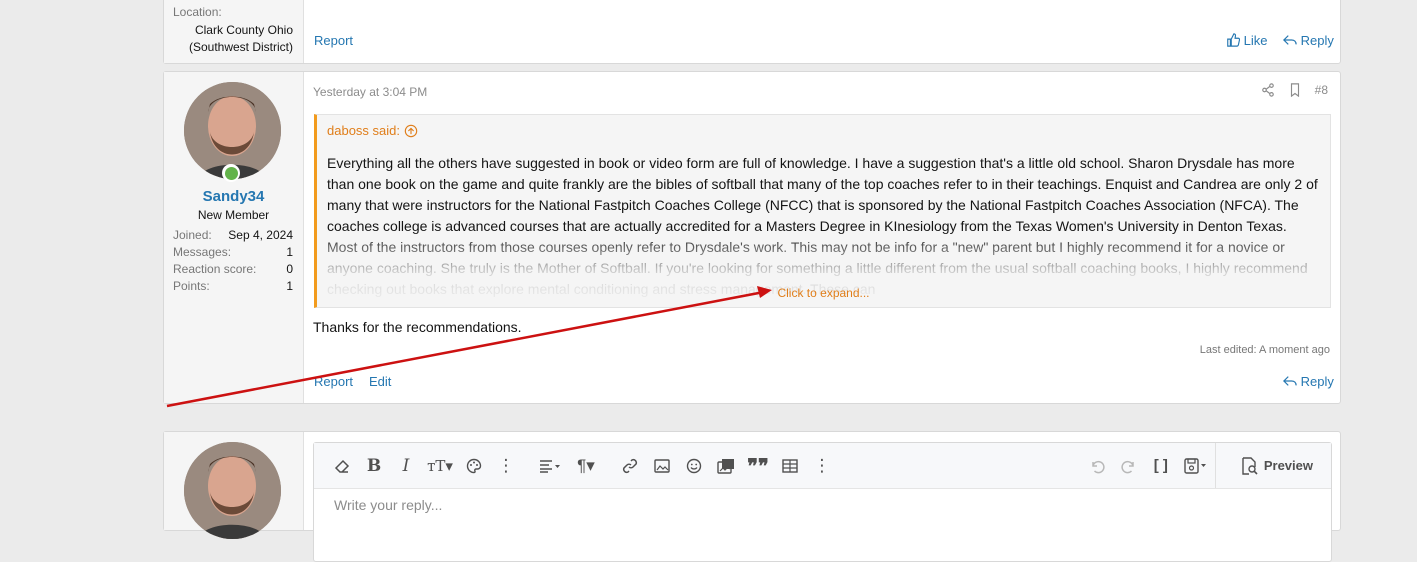  Describe the element at coordinates (440, 466) in the screenshot. I see `text-size-icon: тT▾` at that location.